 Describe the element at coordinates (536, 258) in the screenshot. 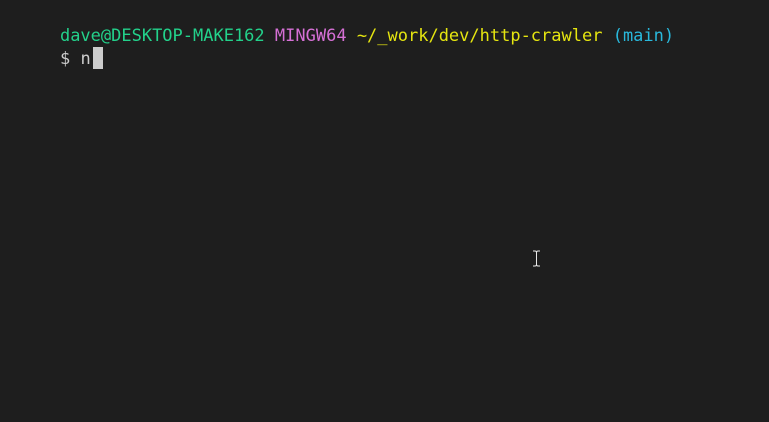

I see `text-ibeam-cursor-icon` at that location.